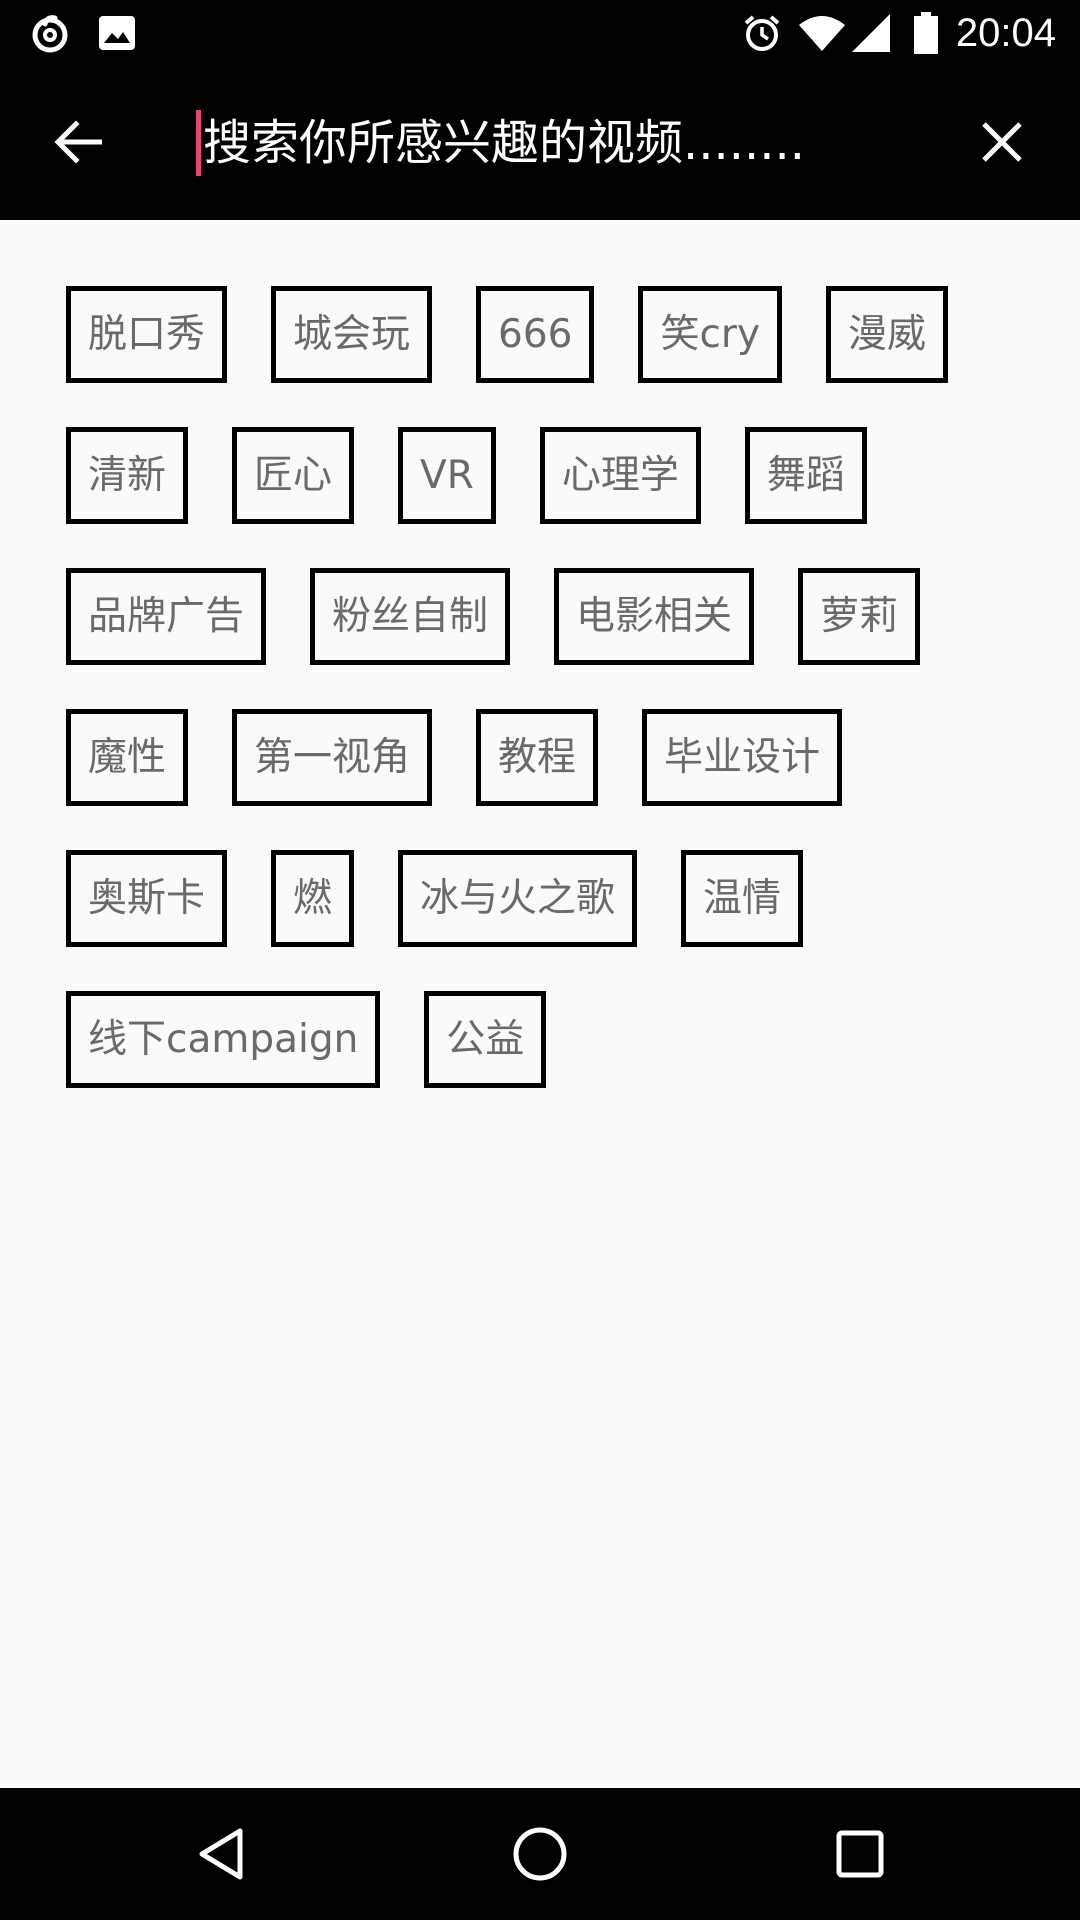 The image size is (1080, 1920). I want to click on tag-item: 温情, so click(742, 898).